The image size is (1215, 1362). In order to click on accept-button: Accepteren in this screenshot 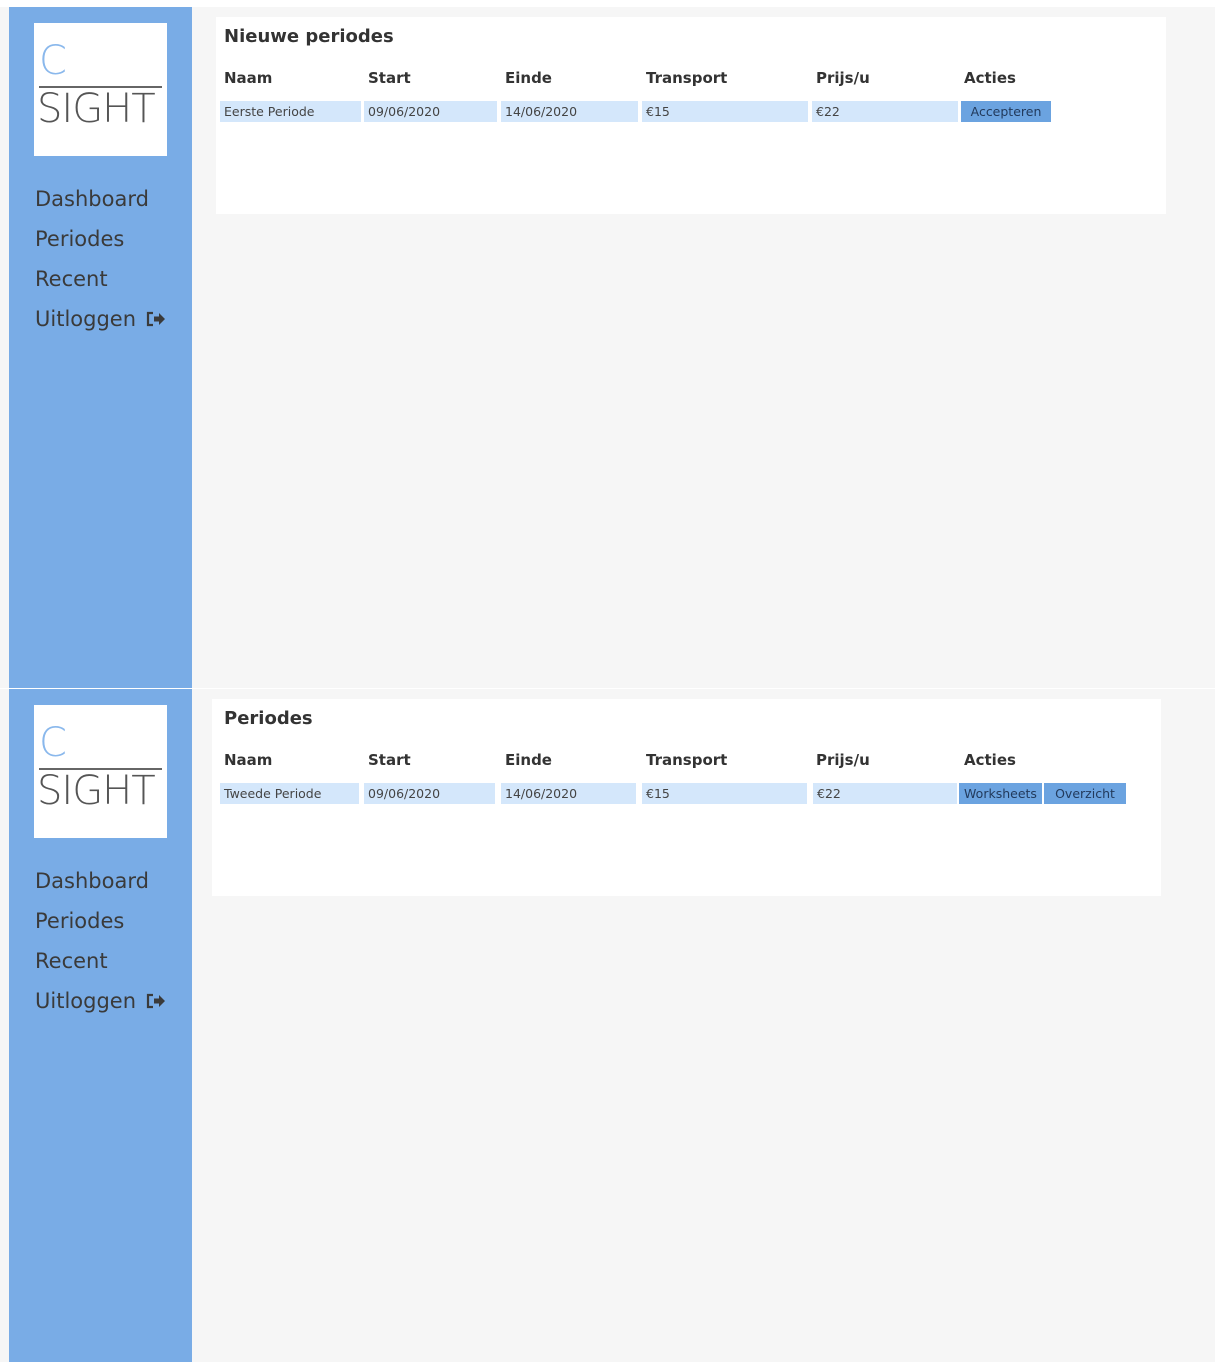, I will do `click(1006, 111)`.